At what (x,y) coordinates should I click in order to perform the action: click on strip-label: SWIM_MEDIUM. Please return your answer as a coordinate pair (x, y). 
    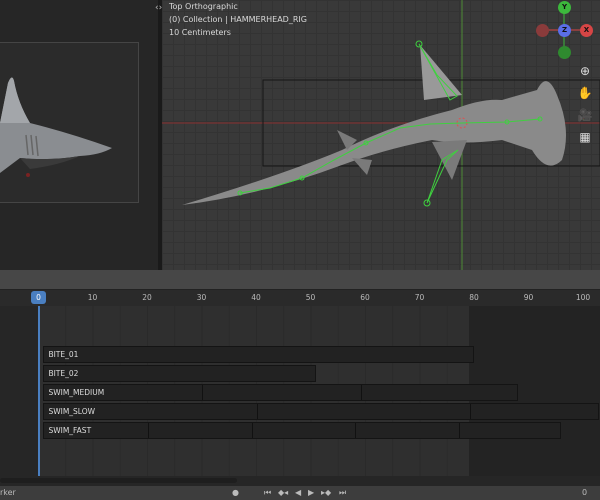
    Looking at the image, I should click on (76, 392).